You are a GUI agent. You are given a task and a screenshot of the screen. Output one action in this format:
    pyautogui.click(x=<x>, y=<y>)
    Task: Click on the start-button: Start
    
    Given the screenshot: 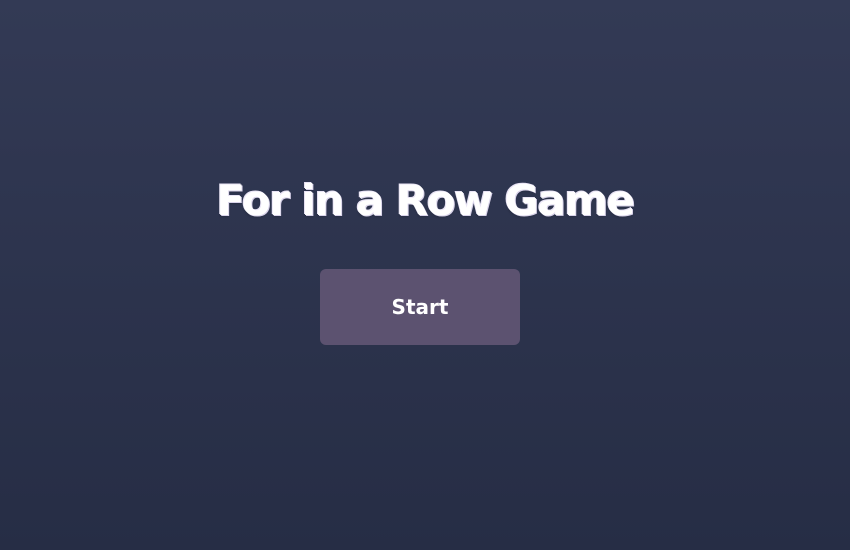 What is the action you would take?
    pyautogui.click(x=420, y=307)
    